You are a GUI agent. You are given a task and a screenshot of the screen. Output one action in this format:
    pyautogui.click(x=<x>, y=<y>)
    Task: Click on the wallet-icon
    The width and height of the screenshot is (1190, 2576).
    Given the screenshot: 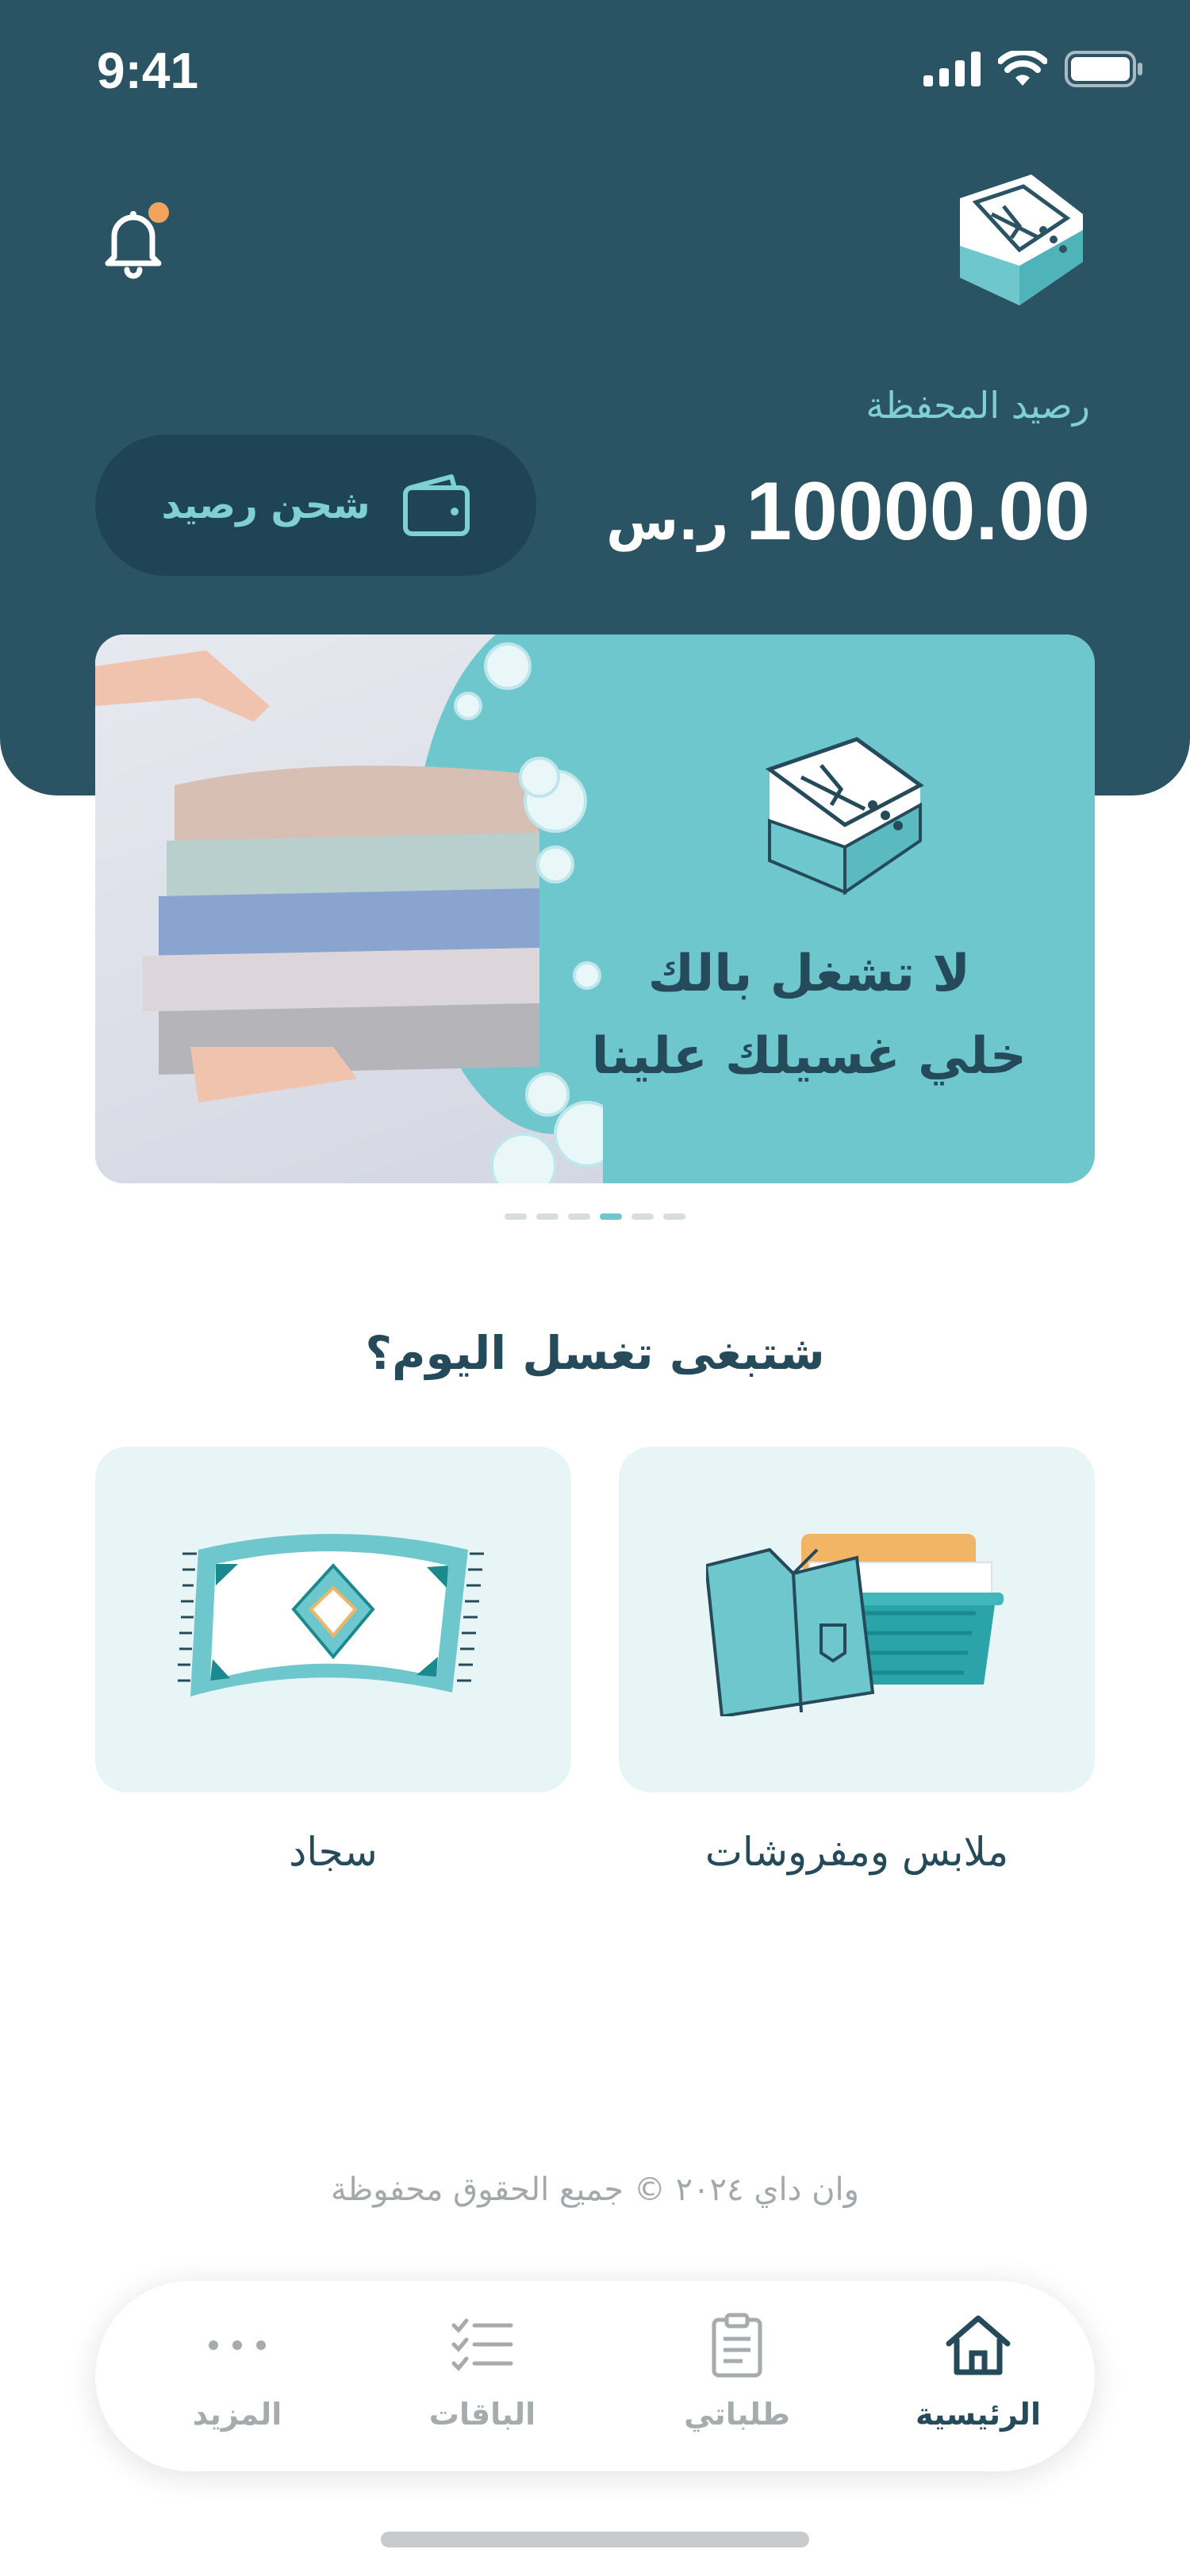 What is the action you would take?
    pyautogui.click(x=436, y=505)
    